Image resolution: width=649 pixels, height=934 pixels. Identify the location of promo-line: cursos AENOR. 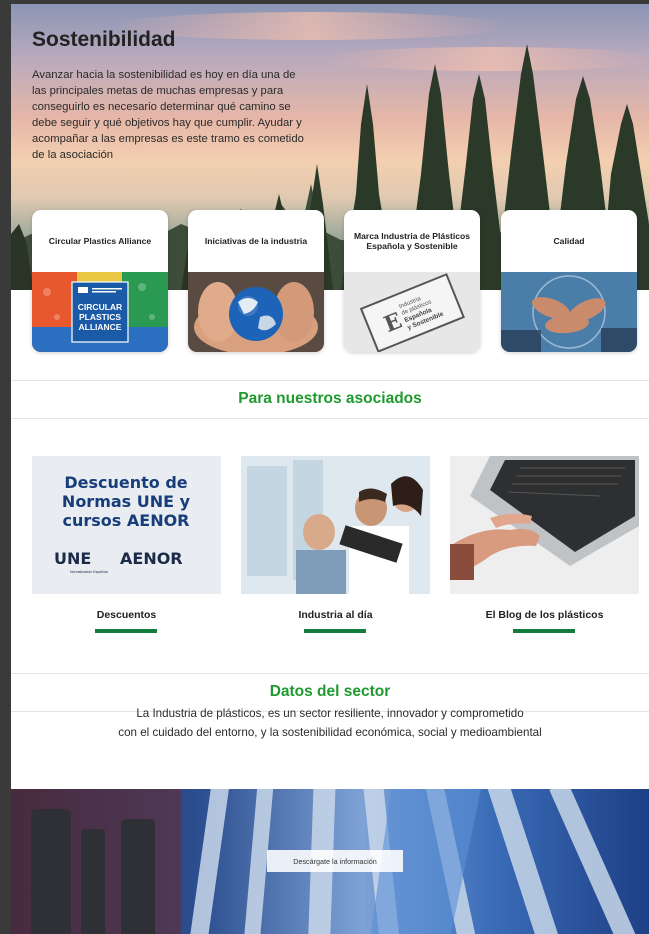
(126, 520).